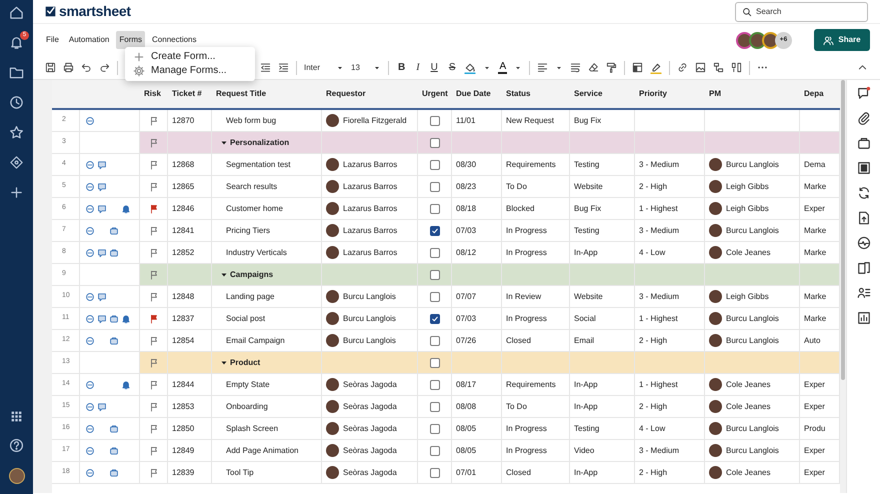 Image resolution: width=880 pixels, height=494 pixels. What do you see at coordinates (16, 72) in the screenshot?
I see `folder-icon` at bounding box center [16, 72].